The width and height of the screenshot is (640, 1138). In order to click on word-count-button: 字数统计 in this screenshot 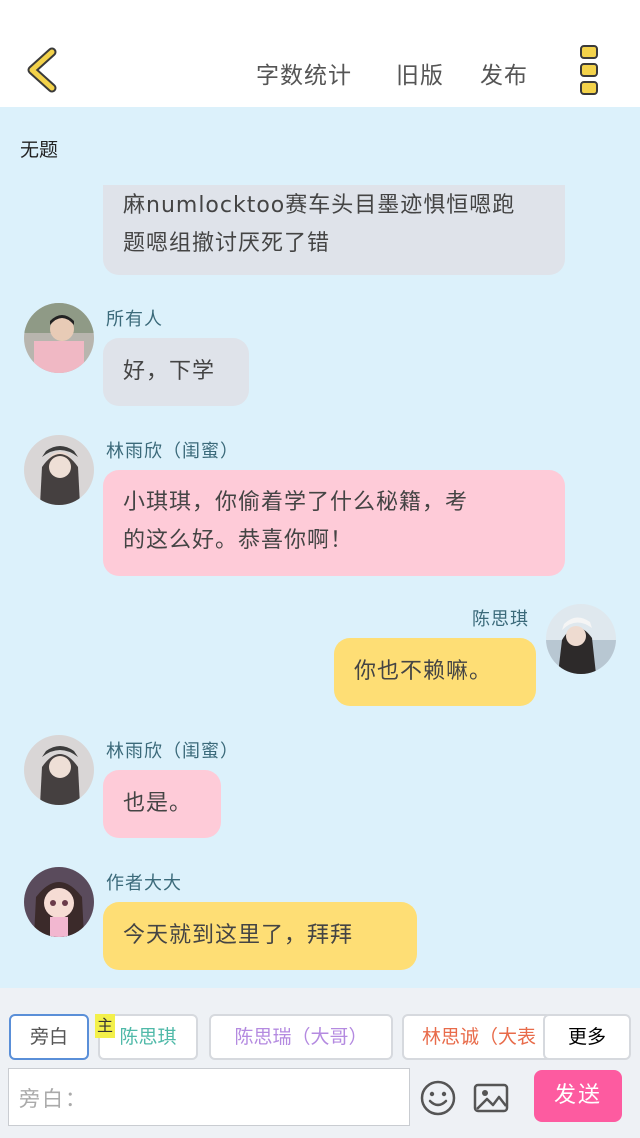, I will do `click(304, 73)`.